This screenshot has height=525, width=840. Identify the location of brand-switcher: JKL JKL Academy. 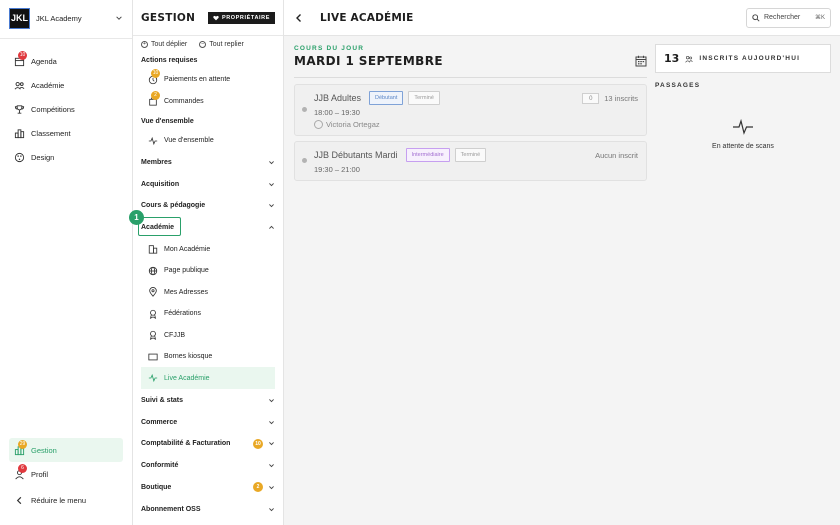
(66, 18).